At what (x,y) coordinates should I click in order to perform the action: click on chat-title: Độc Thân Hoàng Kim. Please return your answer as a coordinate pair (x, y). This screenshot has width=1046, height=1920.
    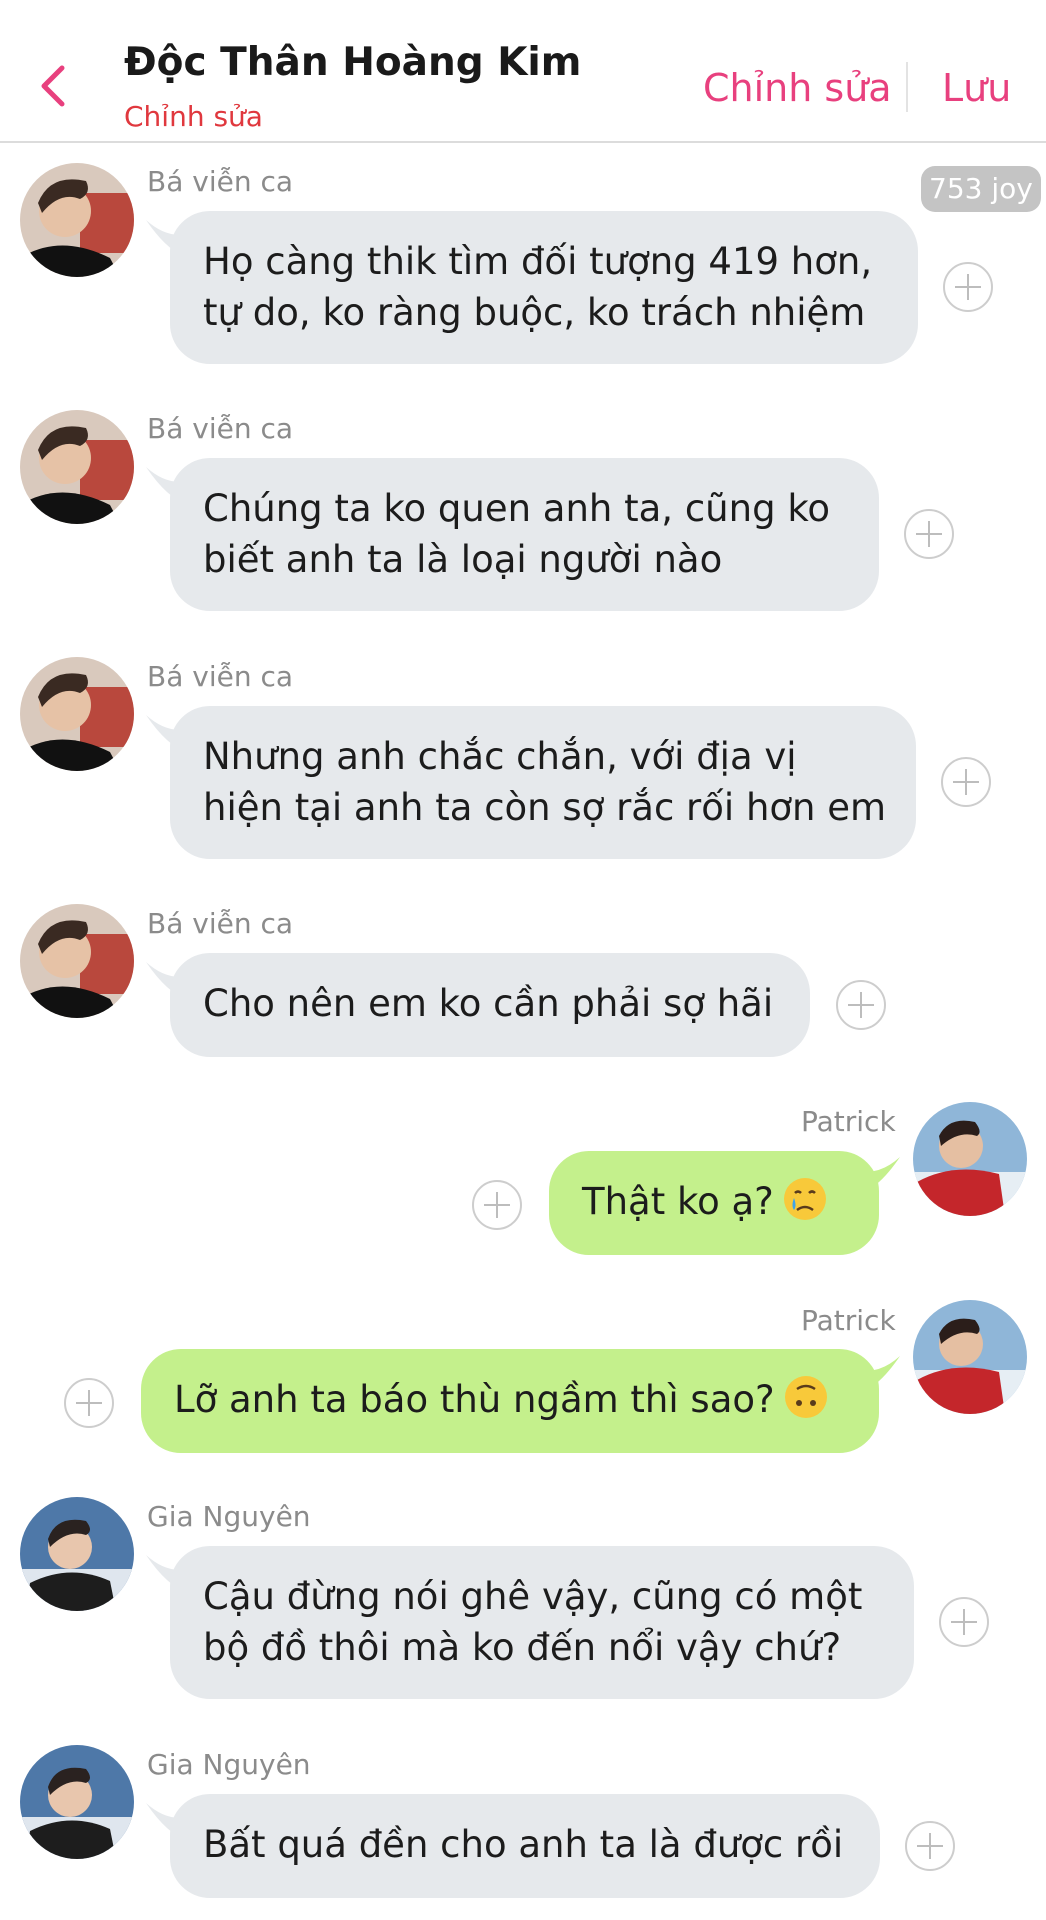
    Looking at the image, I should click on (353, 62).